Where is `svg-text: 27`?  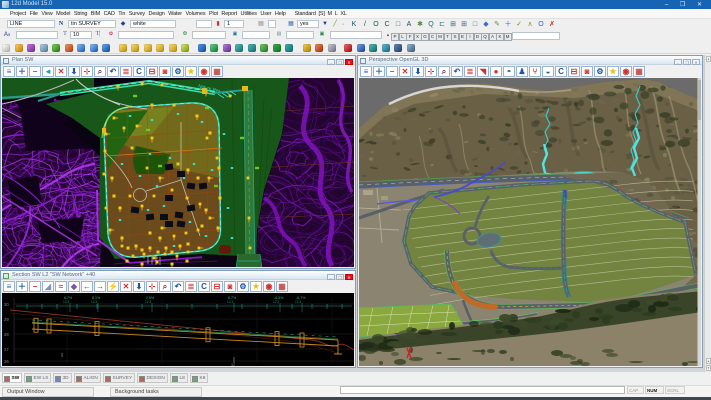 svg-text: 27 is located at coordinates (6, 349).